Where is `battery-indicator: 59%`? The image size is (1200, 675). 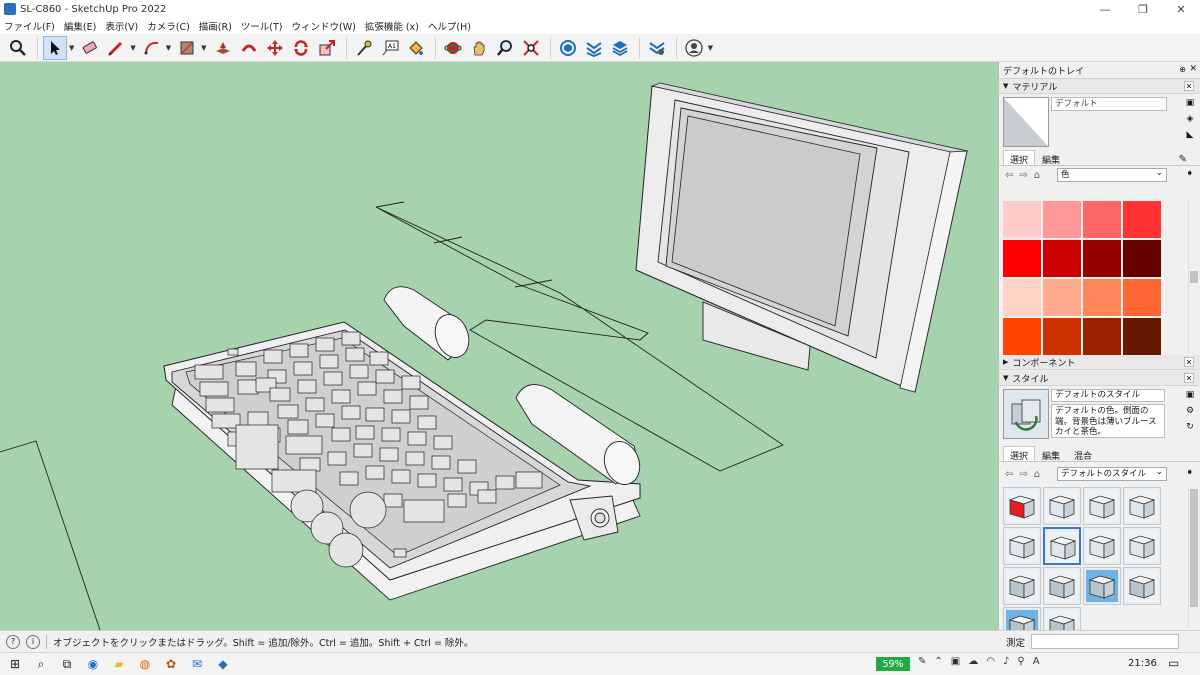 battery-indicator: 59% is located at coordinates (893, 664).